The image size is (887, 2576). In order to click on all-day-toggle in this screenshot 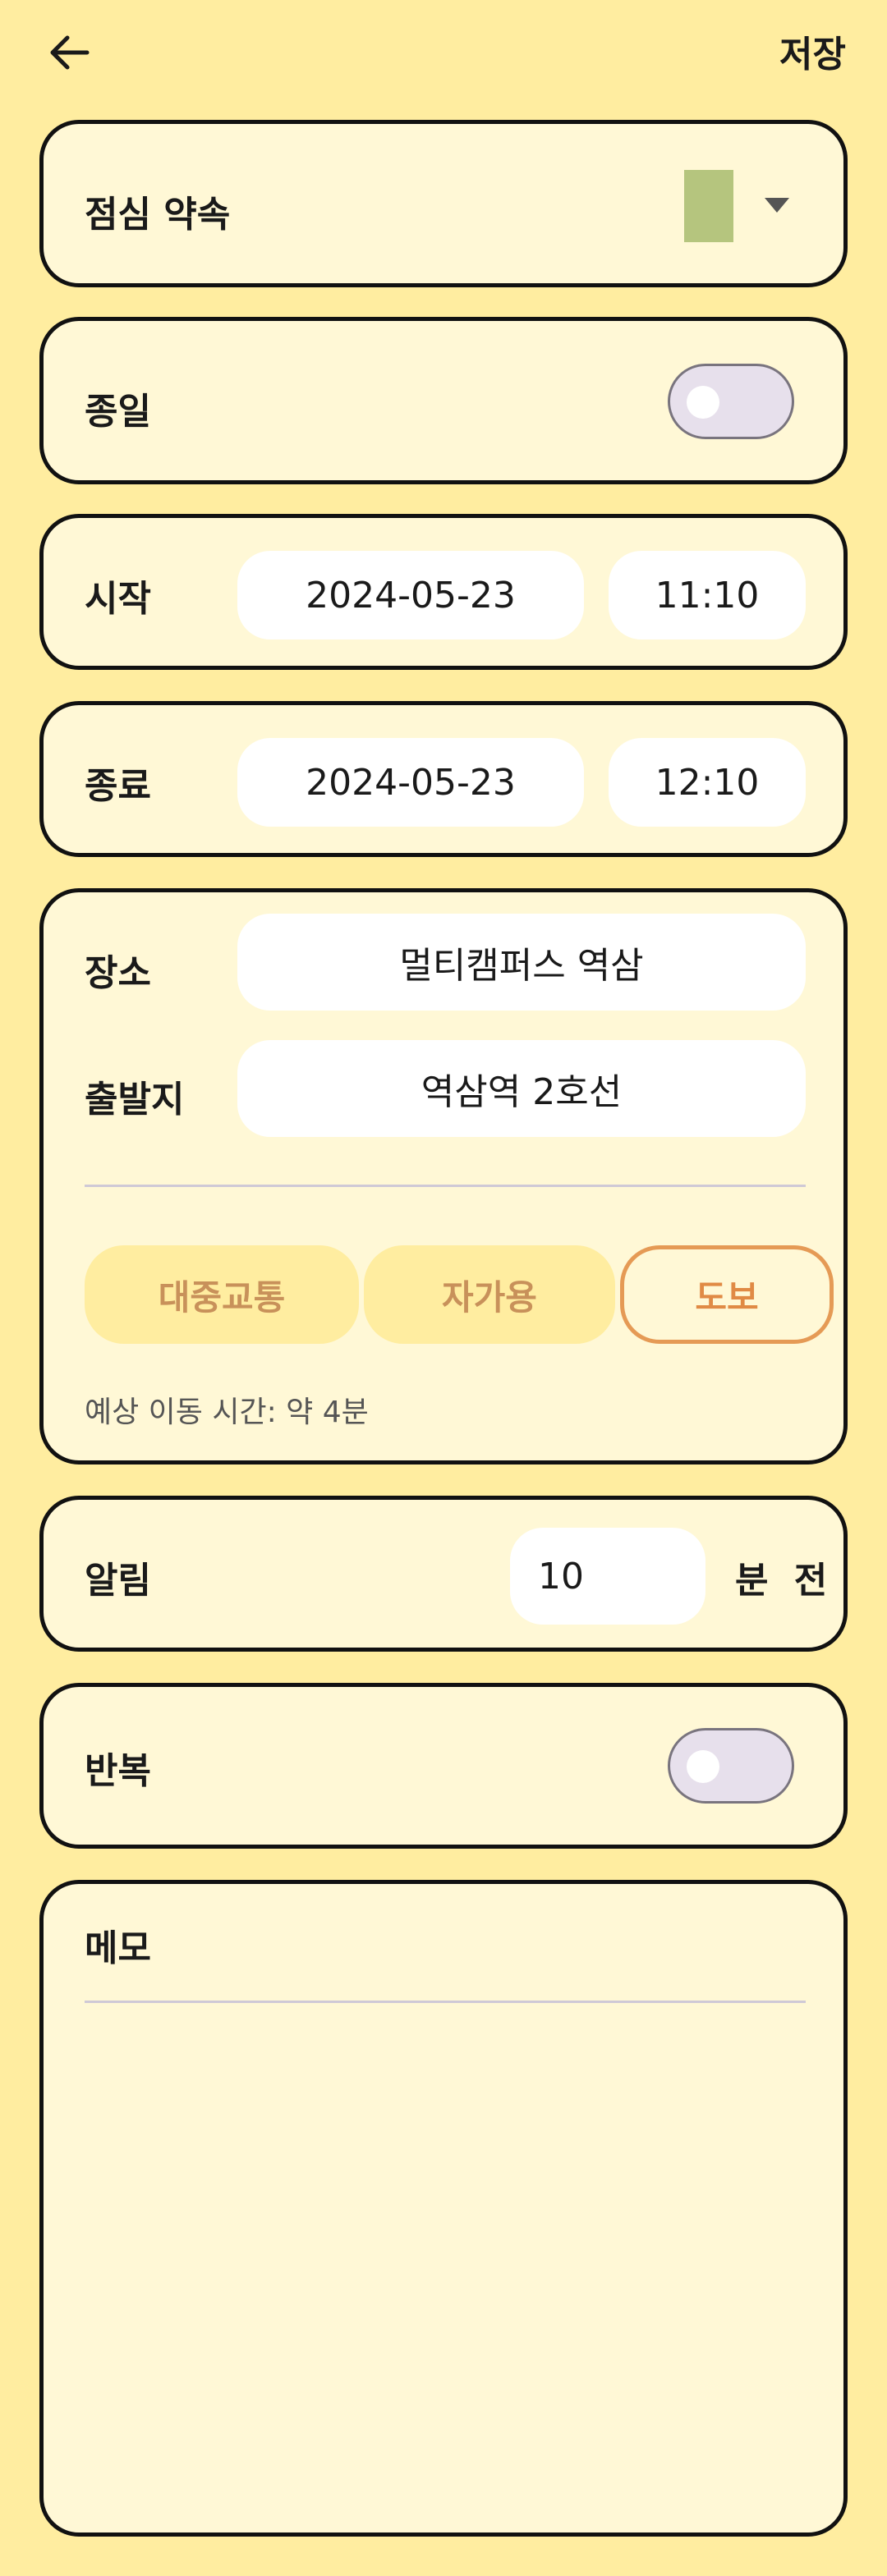, I will do `click(731, 402)`.